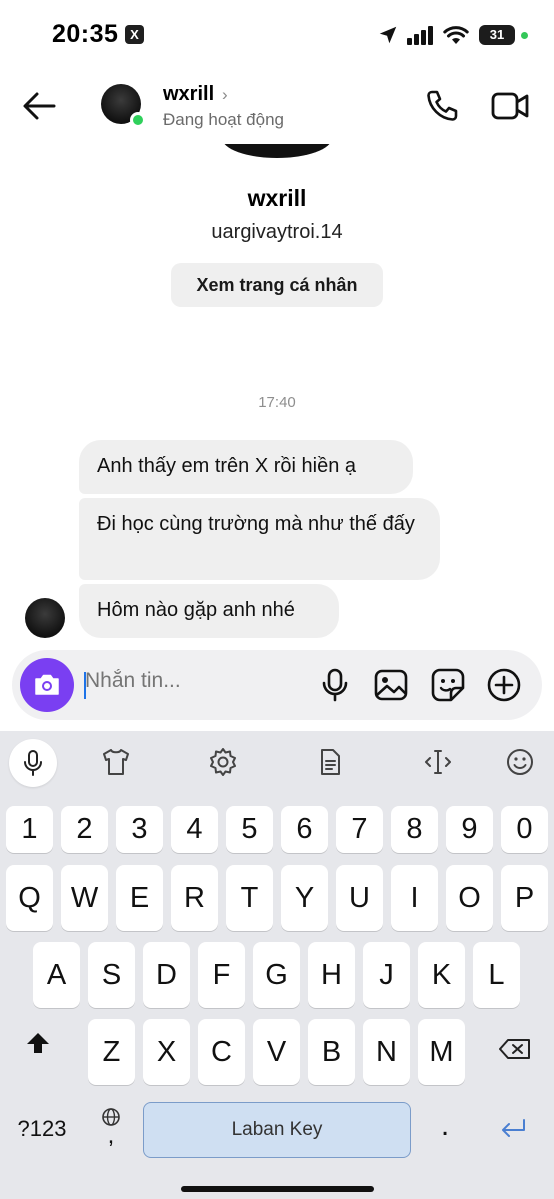 This screenshot has width=554, height=1199. I want to click on key-a: A, so click(56, 975).